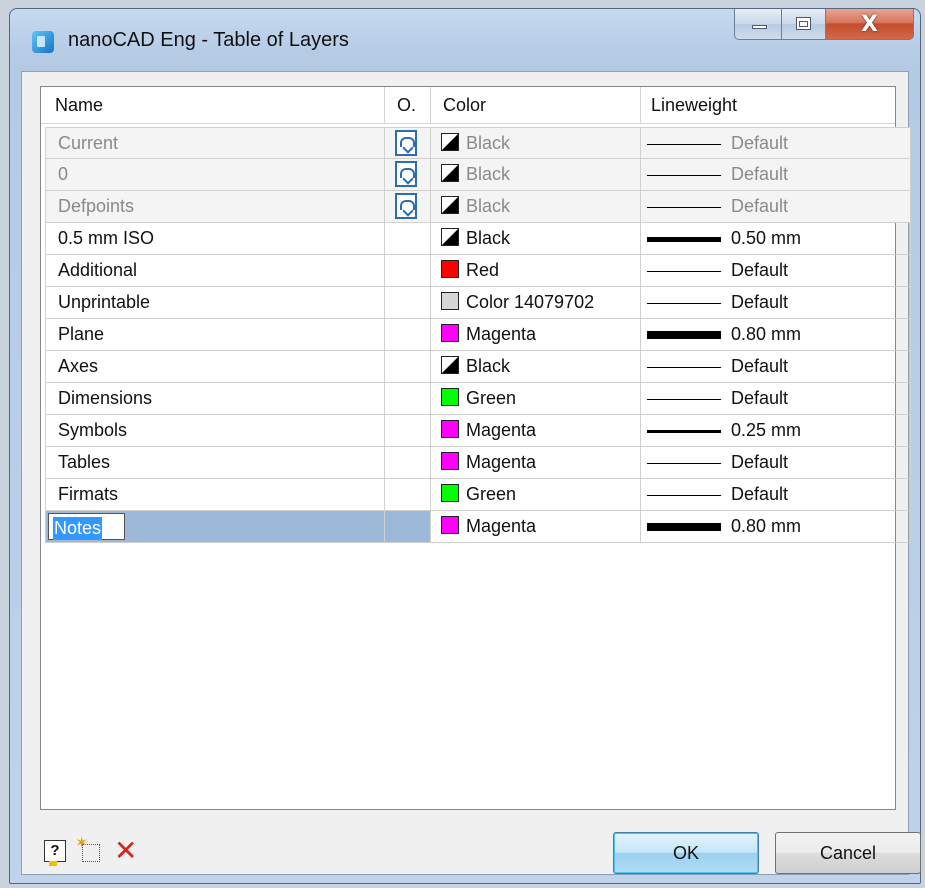 The height and width of the screenshot is (888, 925). I want to click on column-header-color: Color, so click(536, 105).